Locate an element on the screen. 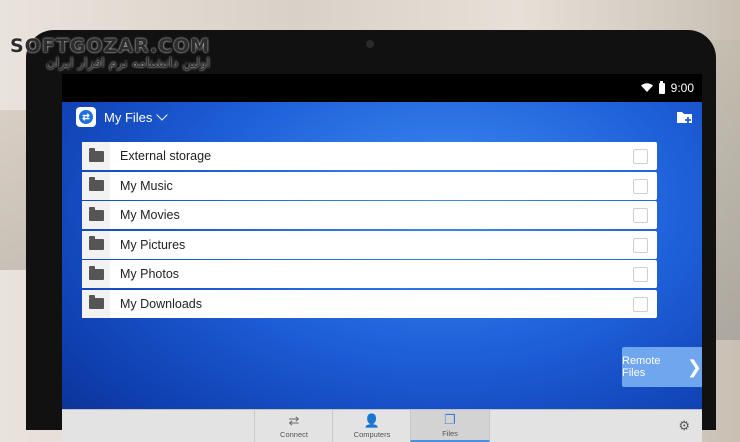 Image resolution: width=740 pixels, height=442 pixels. list-item-label: My Music is located at coordinates (146, 185).